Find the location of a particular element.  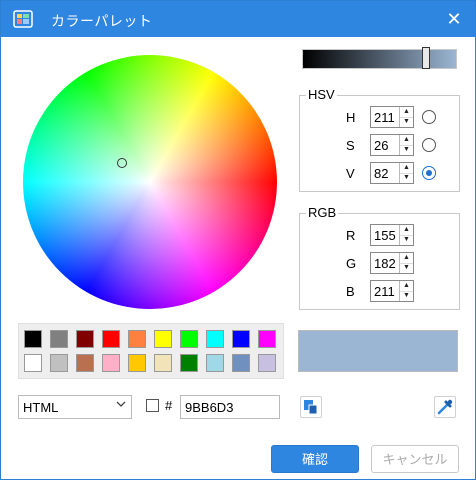

eyedropper-icon is located at coordinates (445, 410).